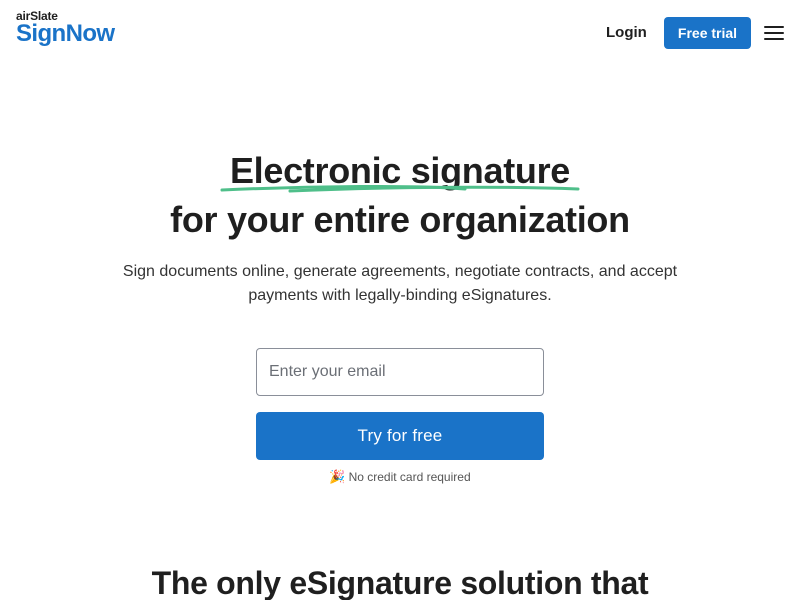  I want to click on email-input, so click(400, 372).